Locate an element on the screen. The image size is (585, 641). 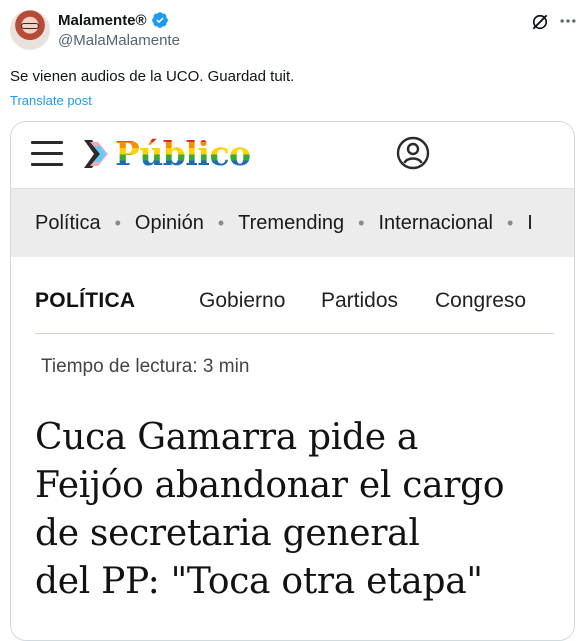
headline-line: Feijóo abandonar el cargo is located at coordinates (270, 485).